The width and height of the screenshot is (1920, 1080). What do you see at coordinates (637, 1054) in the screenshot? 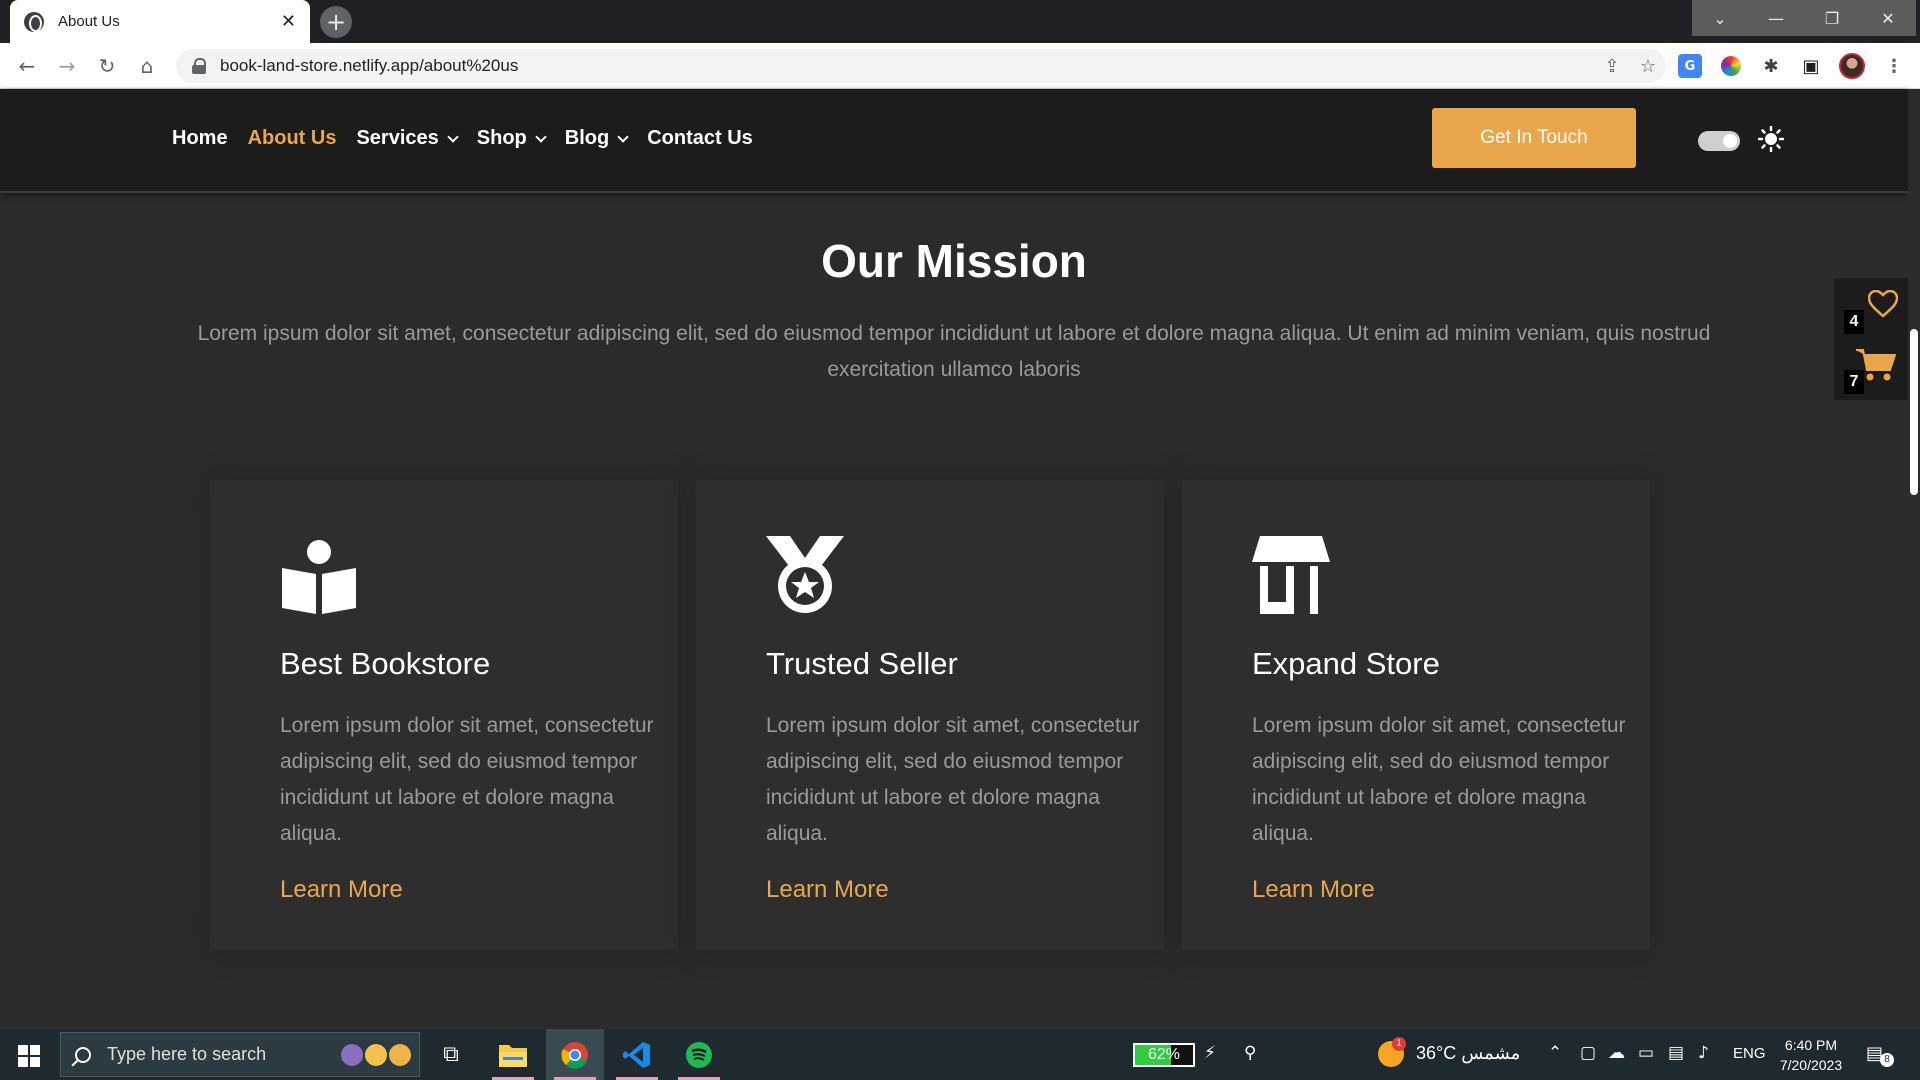
I see `vscode-icon` at bounding box center [637, 1054].